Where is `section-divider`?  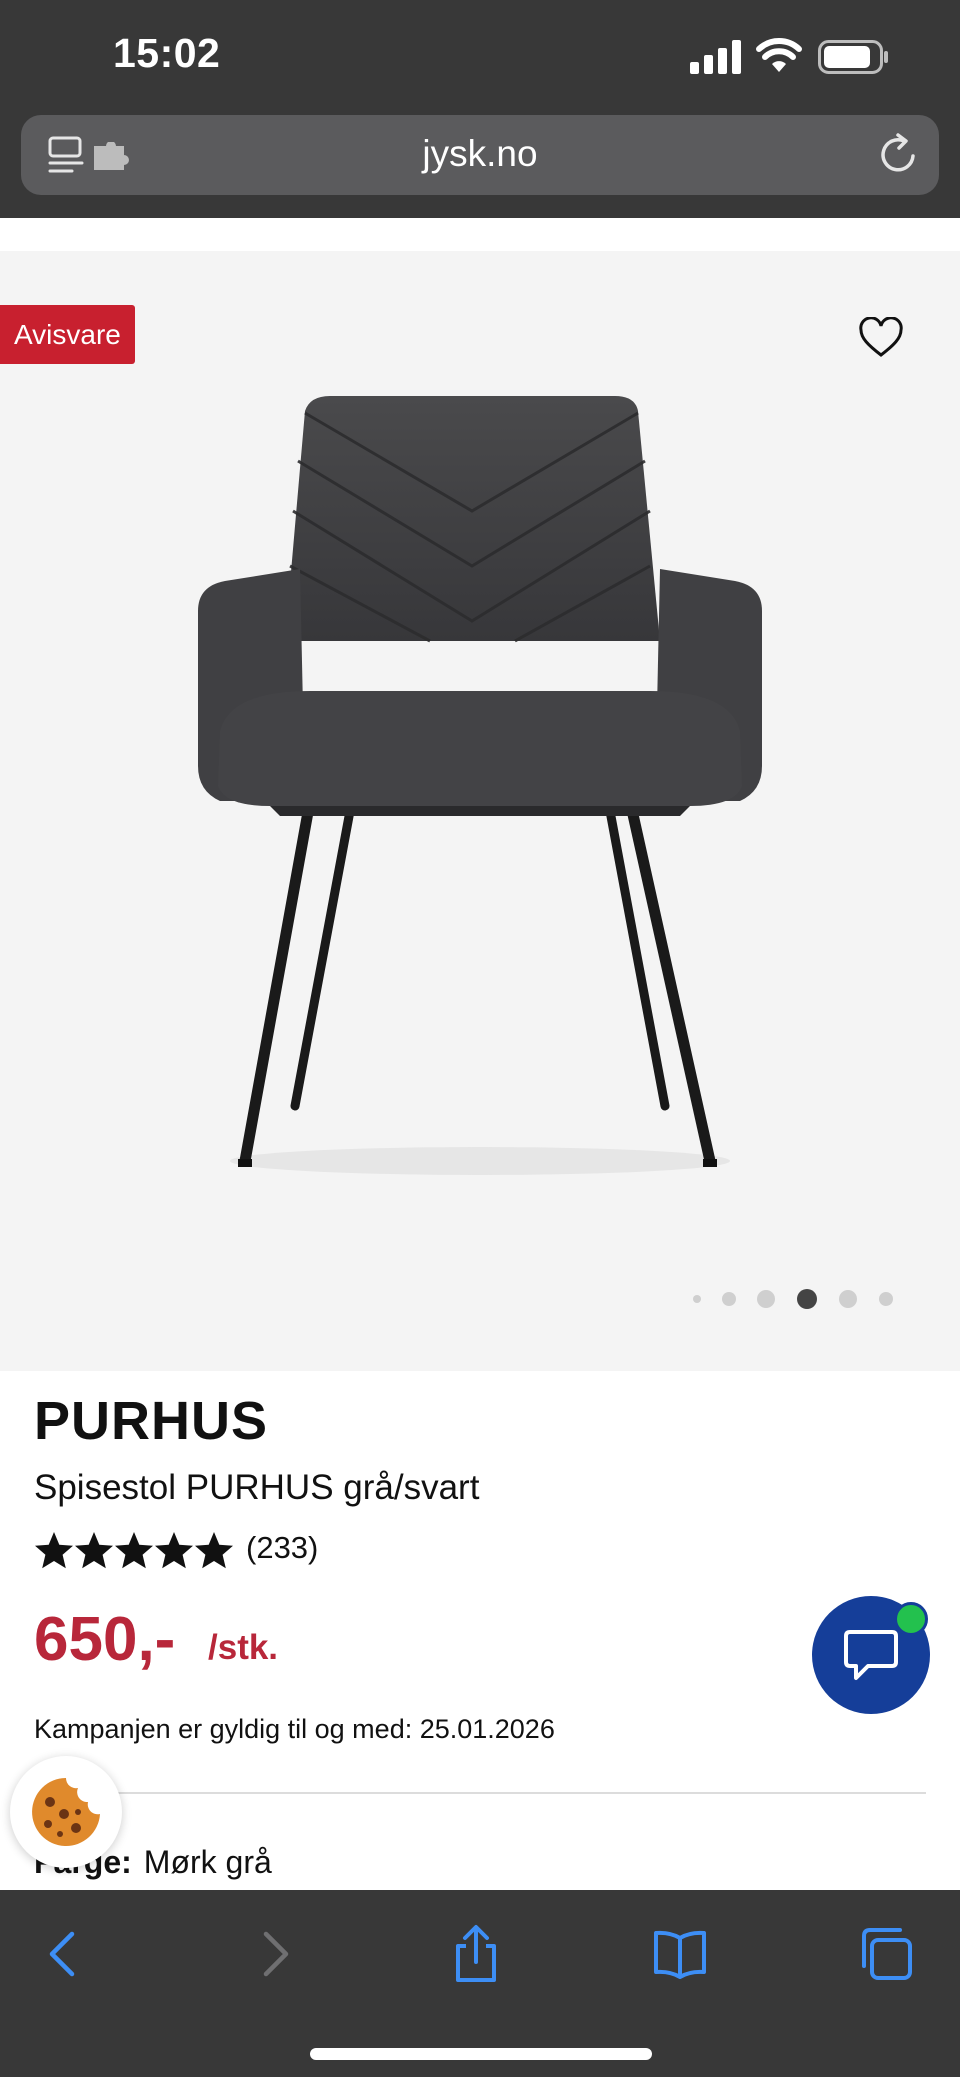 section-divider is located at coordinates (480, 1793).